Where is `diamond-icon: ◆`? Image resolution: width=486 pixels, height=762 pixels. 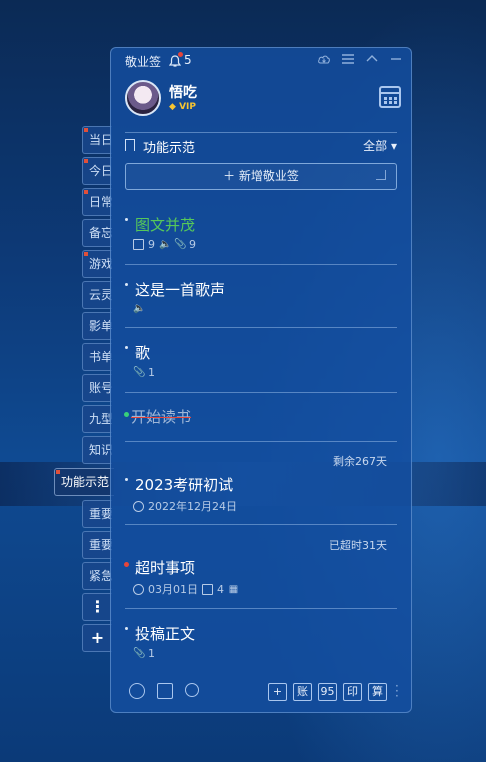 diamond-icon: ◆ is located at coordinates (172, 107).